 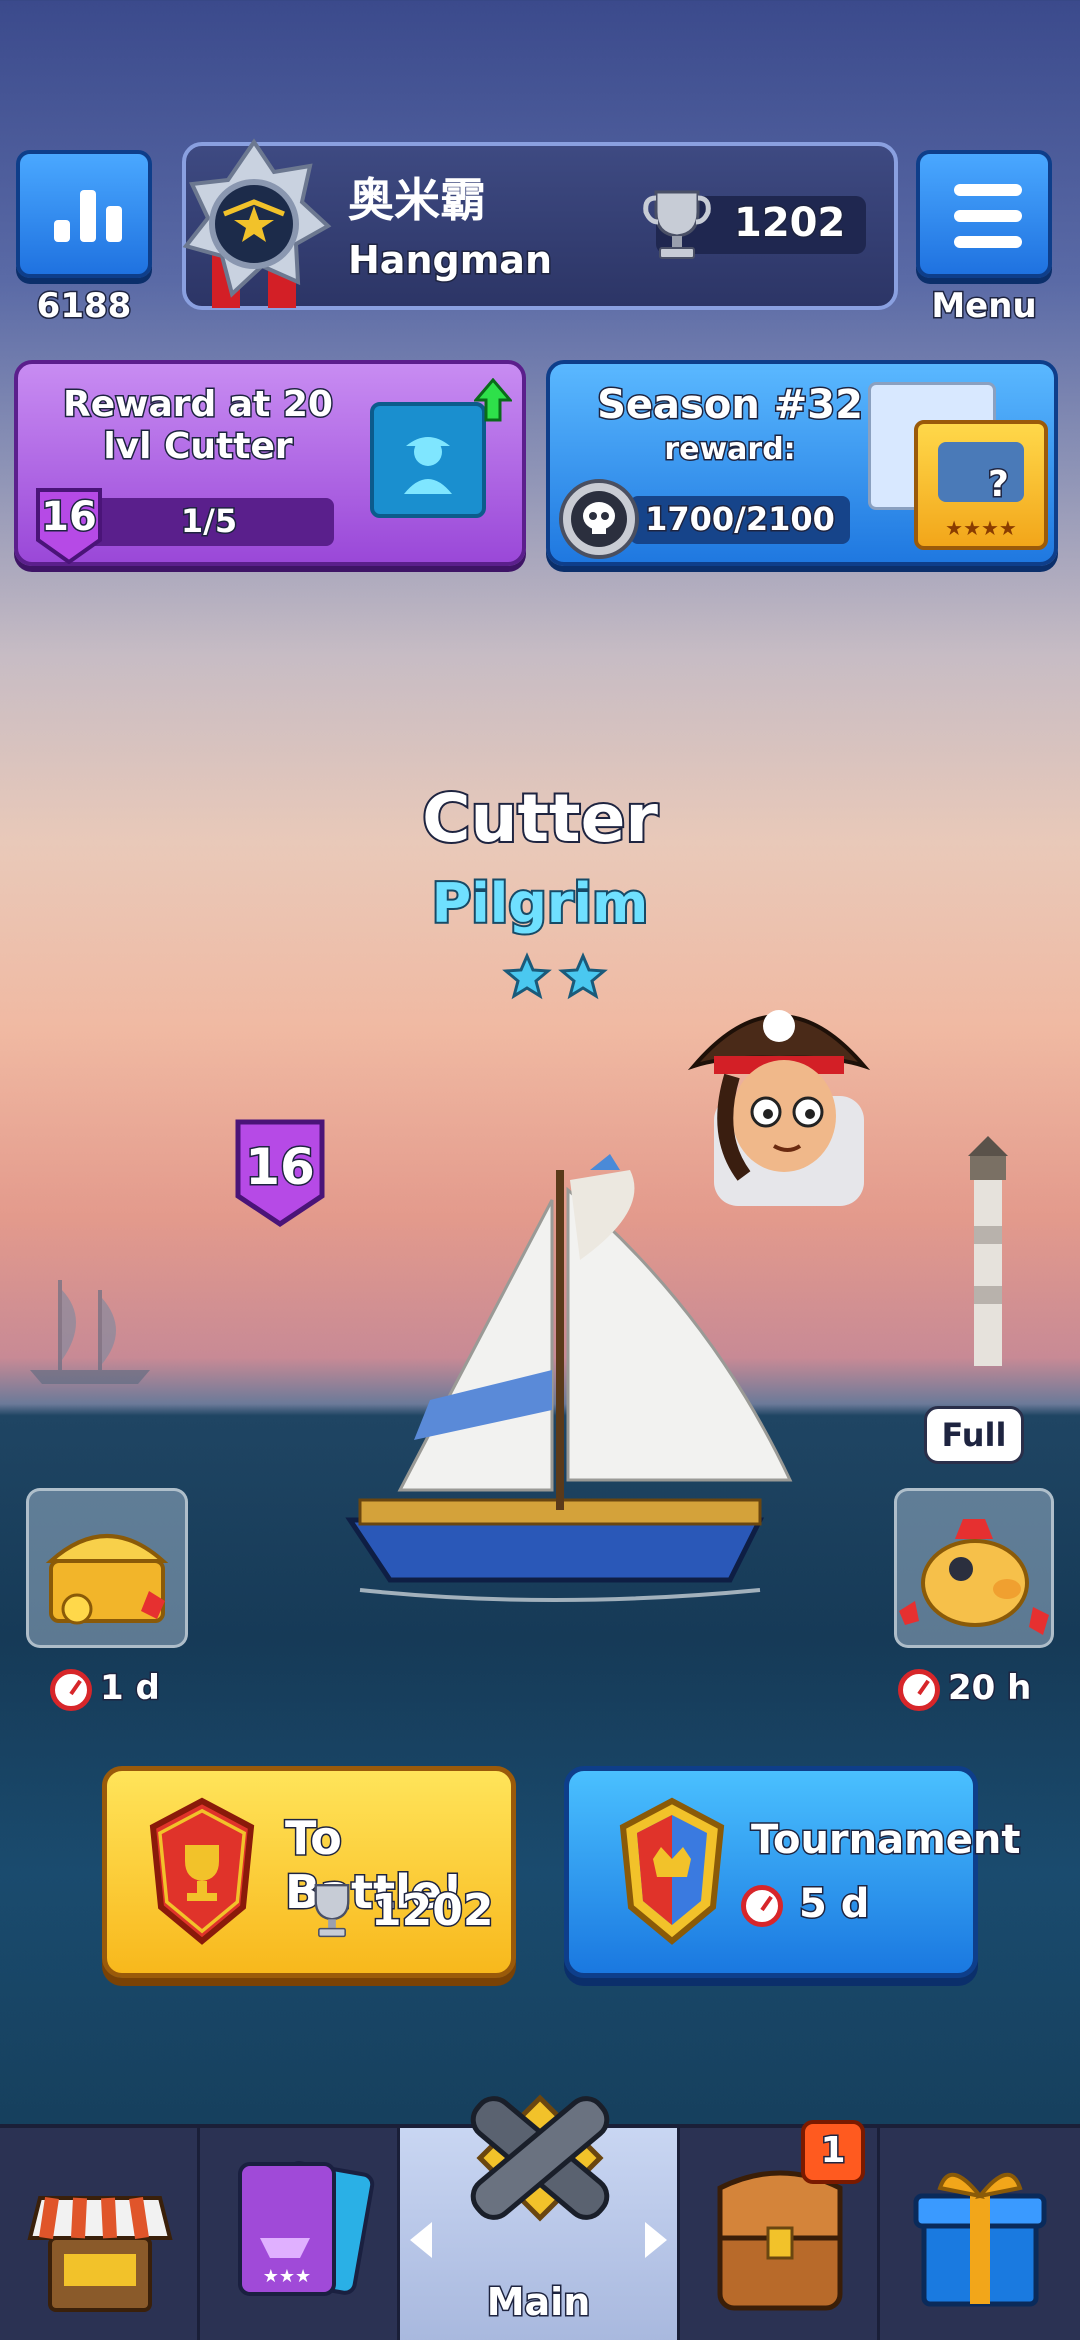 I want to click on nav-shop, so click(x=100, y=2234).